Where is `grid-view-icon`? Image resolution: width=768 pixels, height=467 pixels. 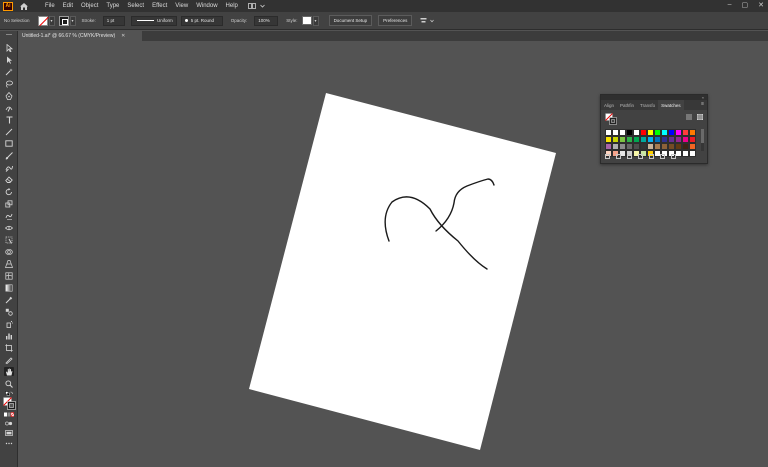 grid-view-icon is located at coordinates (700, 117).